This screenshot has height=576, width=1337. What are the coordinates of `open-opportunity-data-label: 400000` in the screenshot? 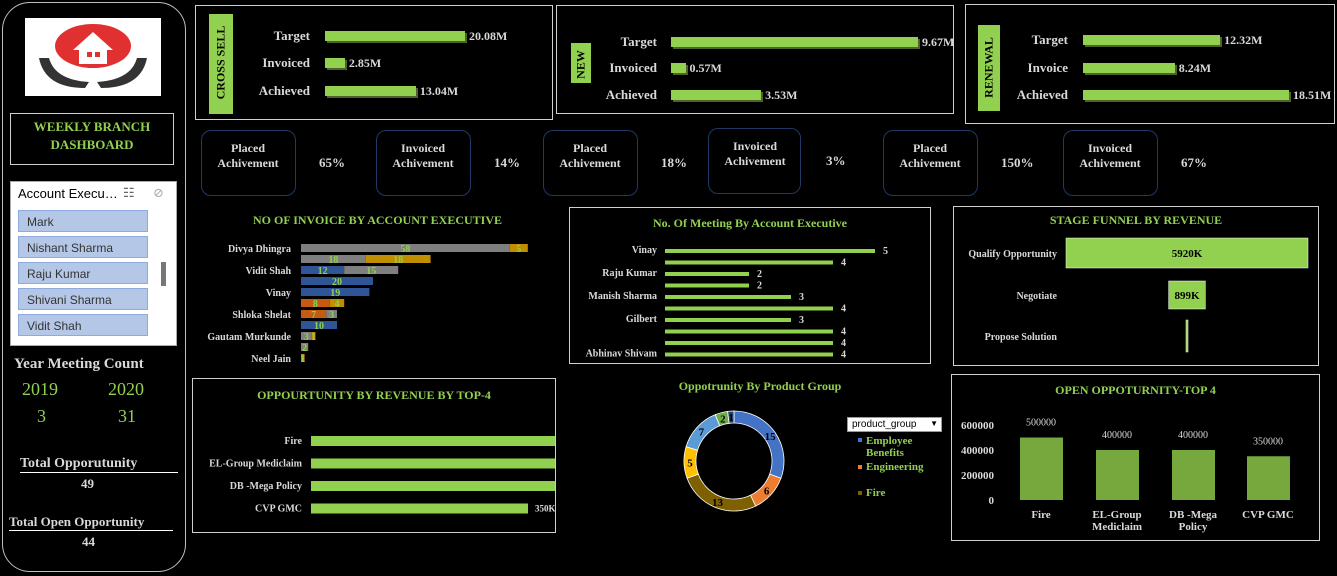 It's located at (1193, 435).